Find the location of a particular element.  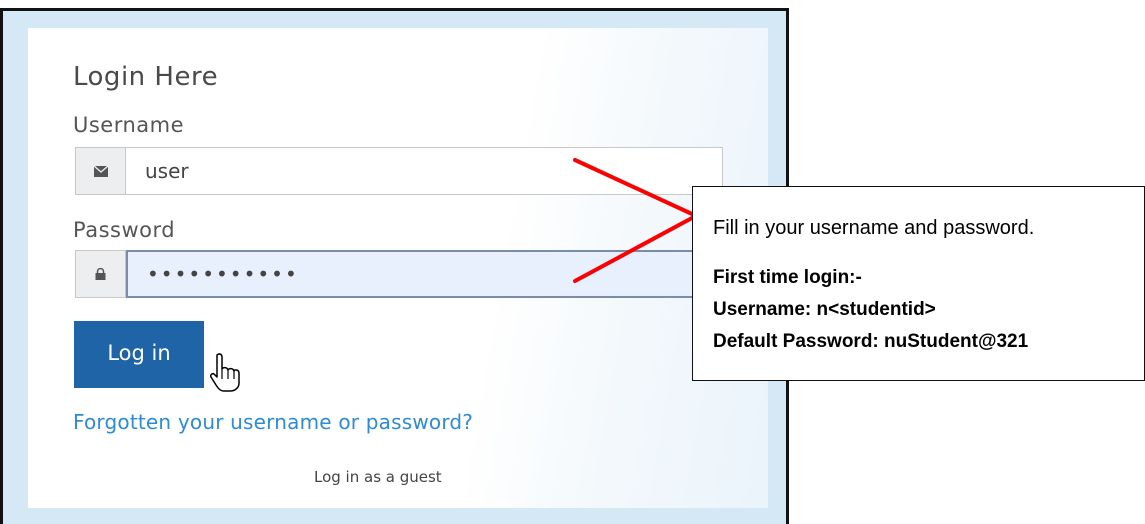

lock-icon is located at coordinates (101, 274).